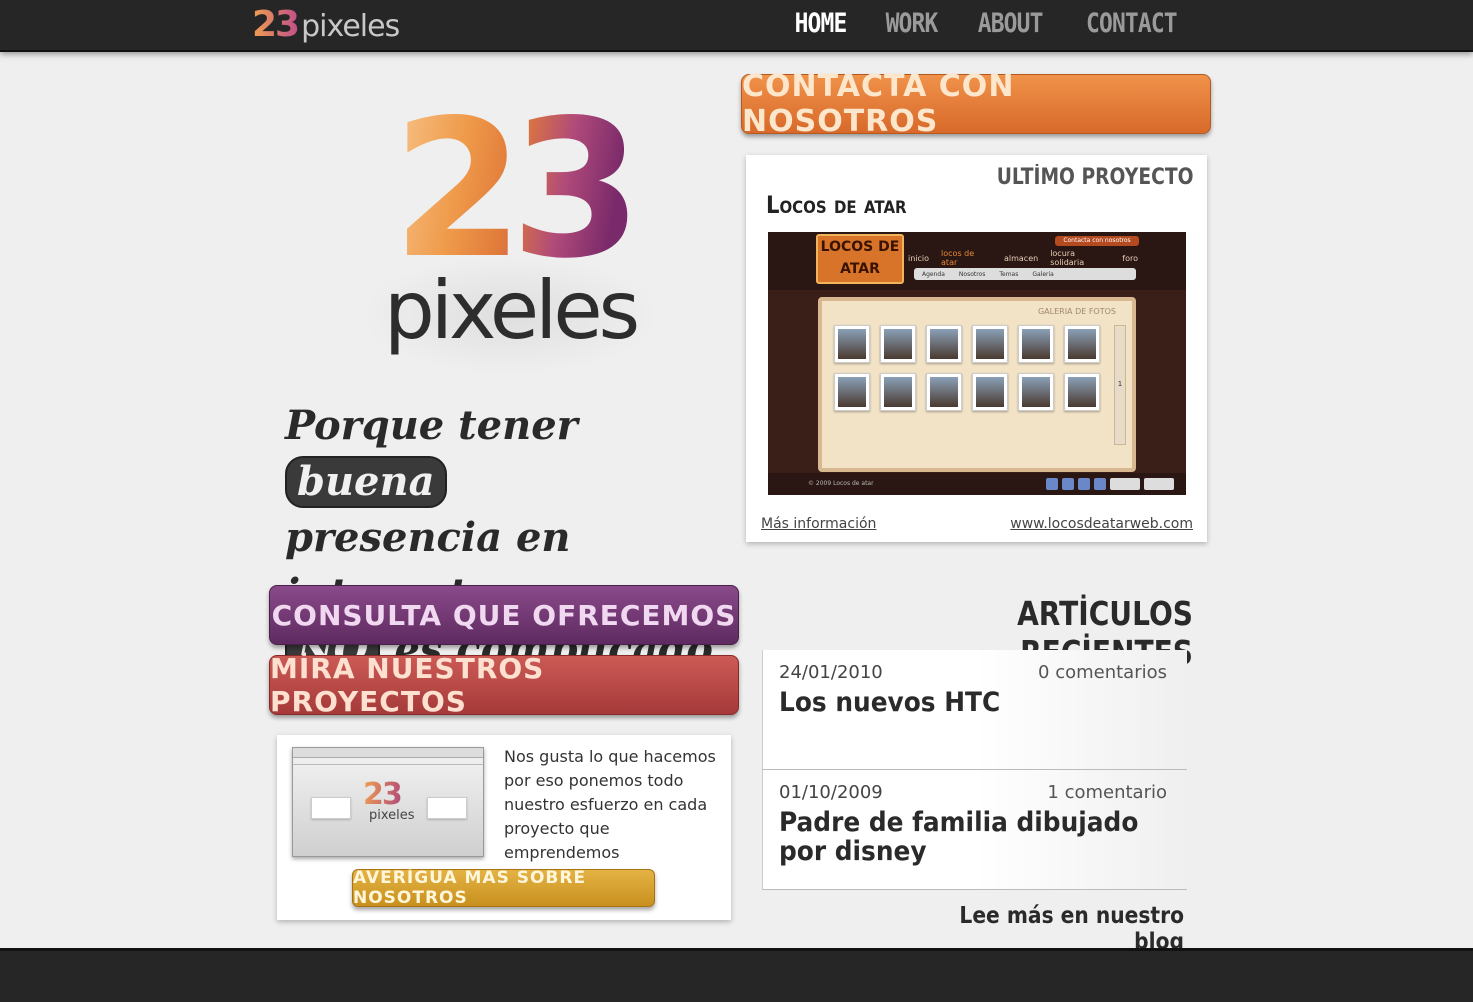 The width and height of the screenshot is (1473, 1002). What do you see at coordinates (973, 368) in the screenshot?
I see `shot-thumbnails` at bounding box center [973, 368].